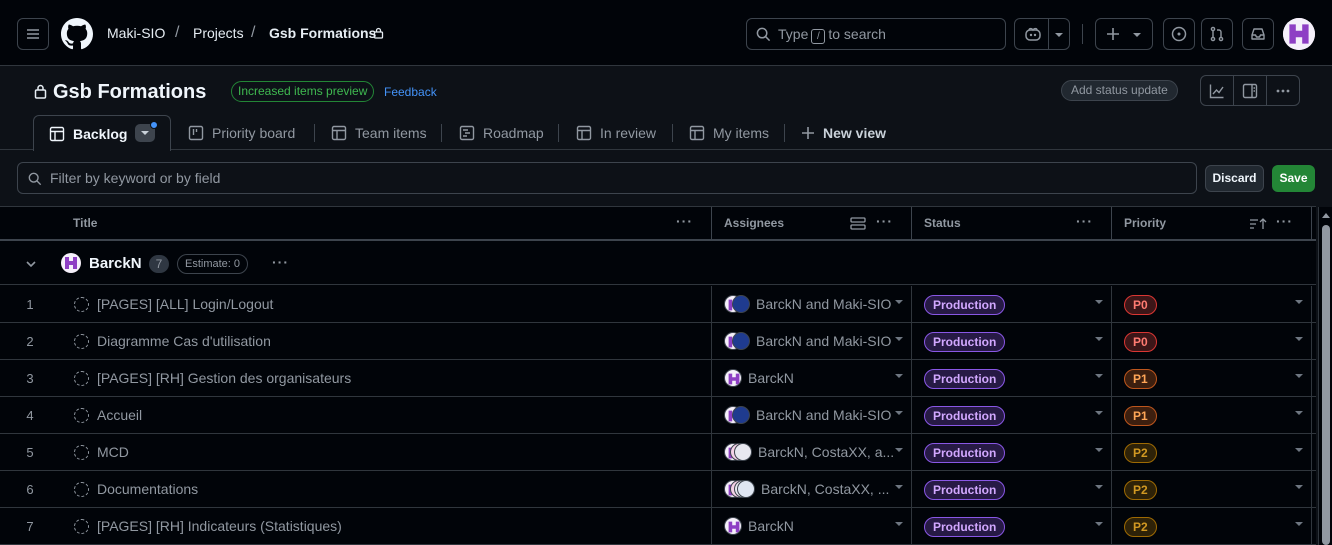 The width and height of the screenshot is (1332, 545). I want to click on vertical-scrollbar, so click(1325, 376).